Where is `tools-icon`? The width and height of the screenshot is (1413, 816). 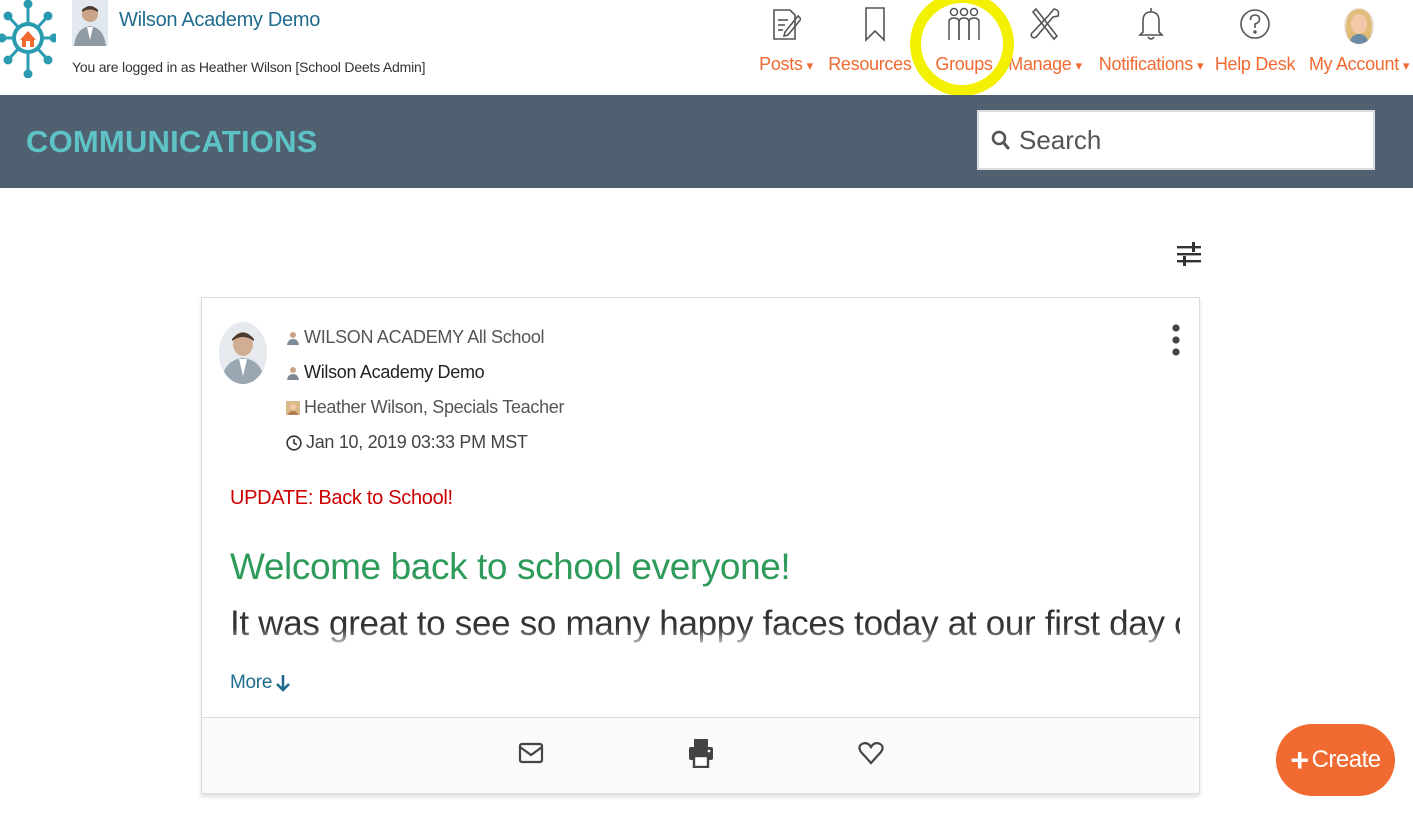 tools-icon is located at coordinates (1045, 24).